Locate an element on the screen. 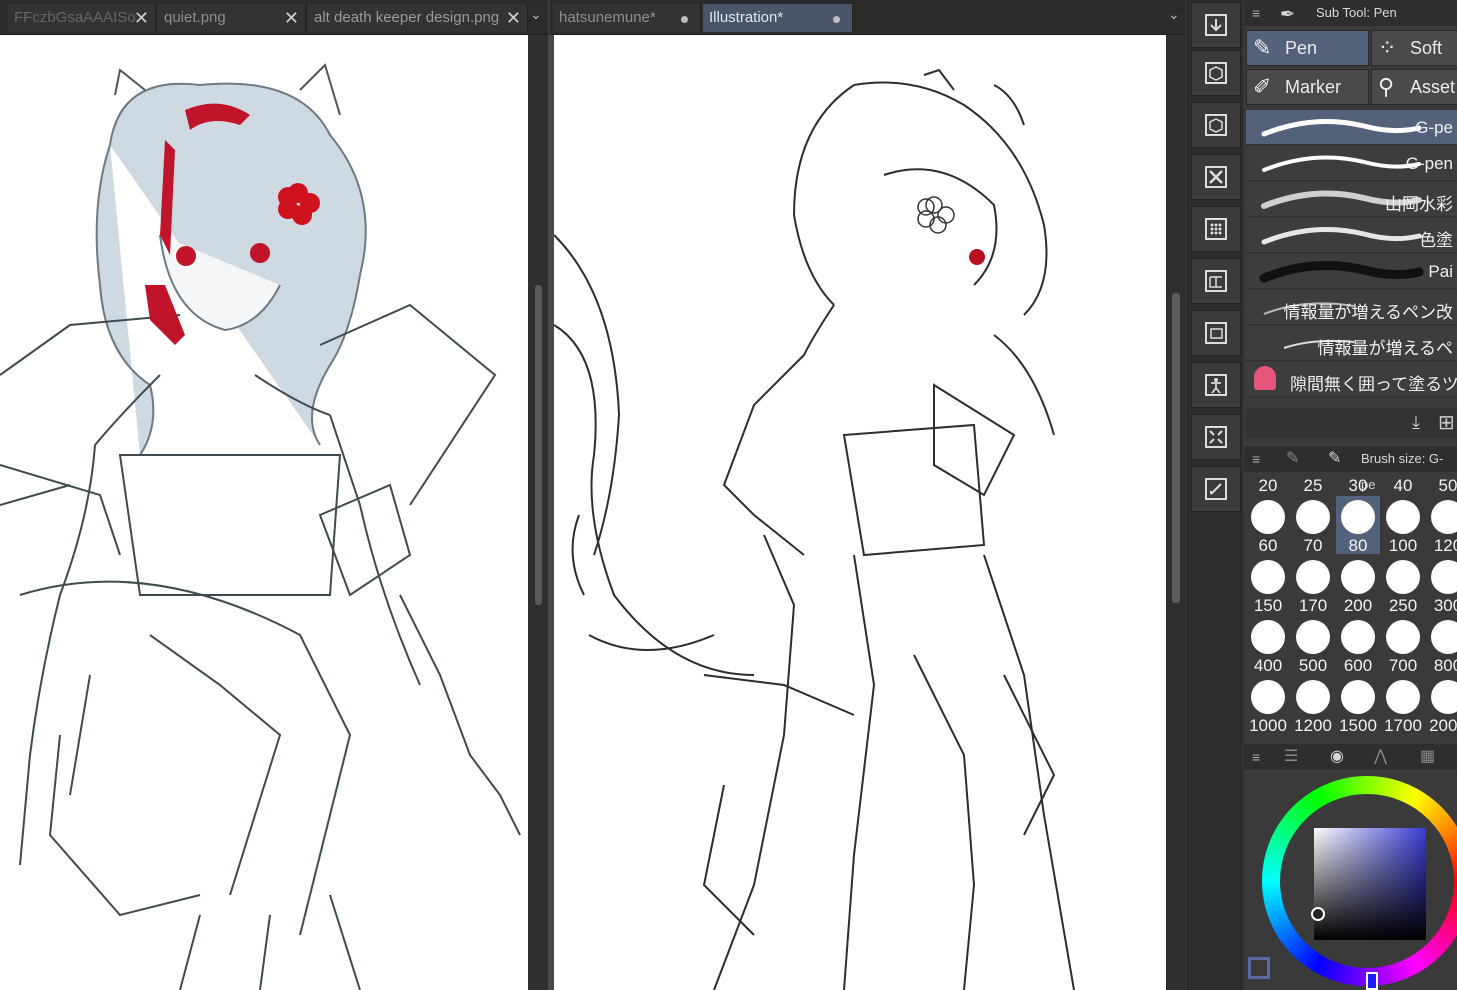  brush-item: 情報量が増えるペ is located at coordinates (1351, 343).